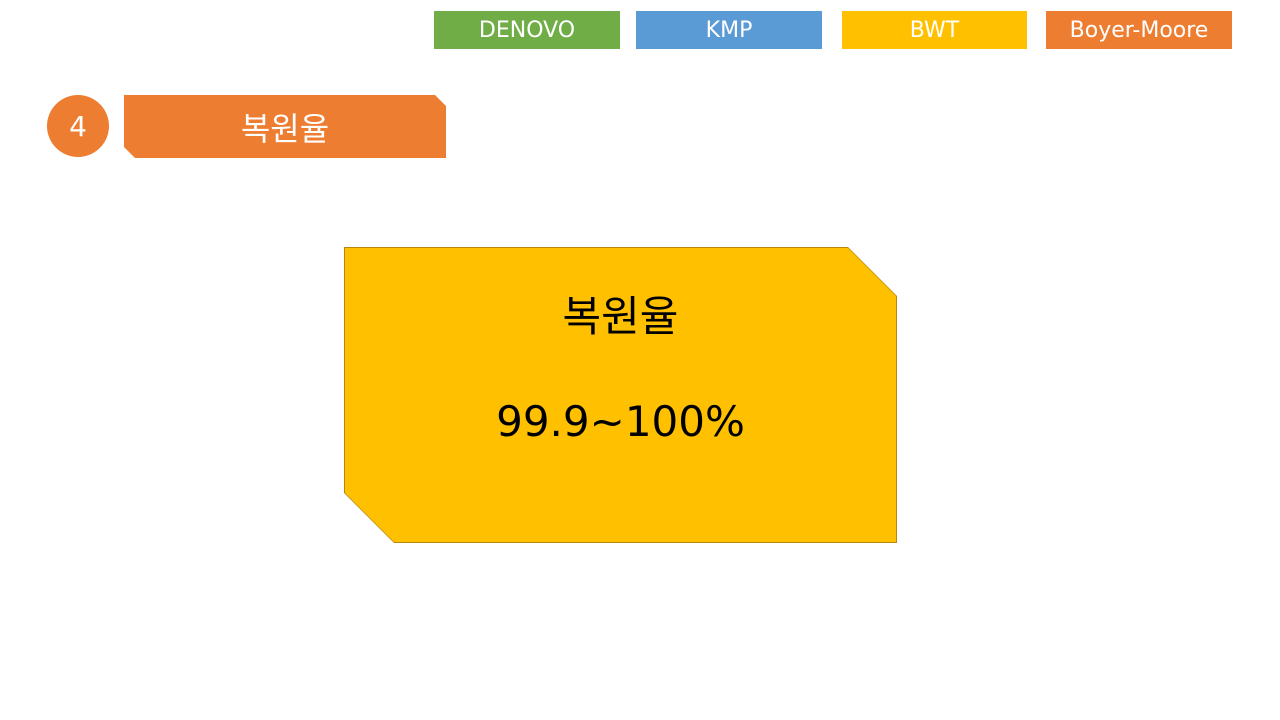 The image size is (1280, 720). I want to click on tag-boyer-moore: Boyer-Moore, so click(1139, 30).